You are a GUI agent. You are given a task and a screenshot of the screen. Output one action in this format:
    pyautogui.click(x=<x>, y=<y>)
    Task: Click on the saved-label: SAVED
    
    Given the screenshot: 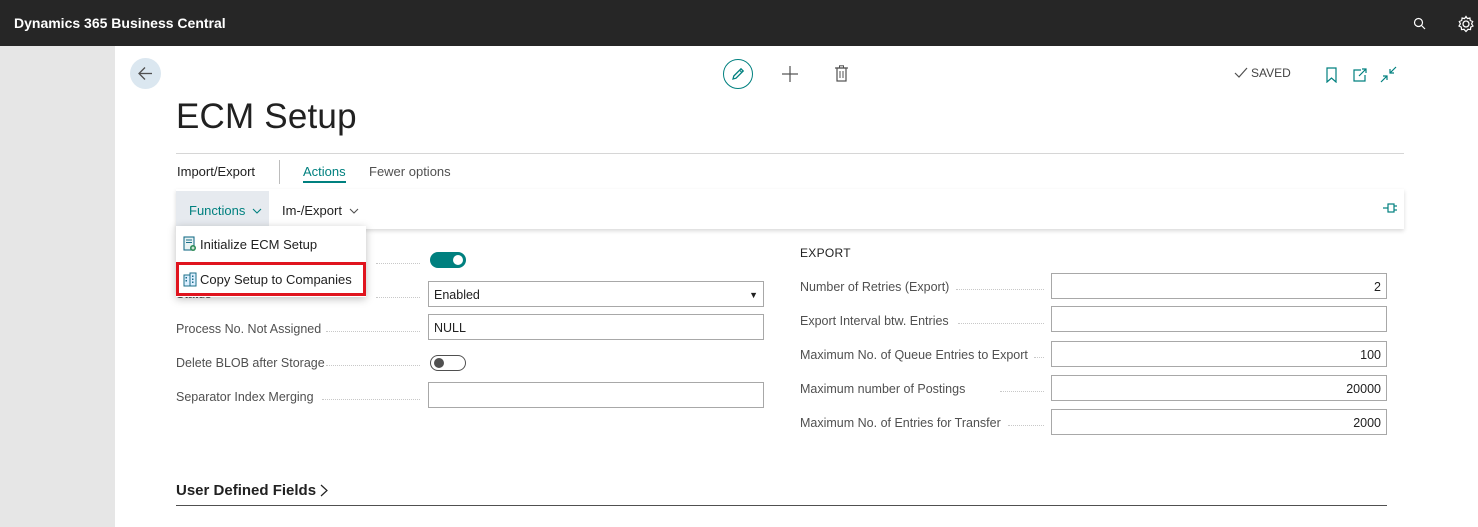 What is the action you would take?
    pyautogui.click(x=1271, y=73)
    